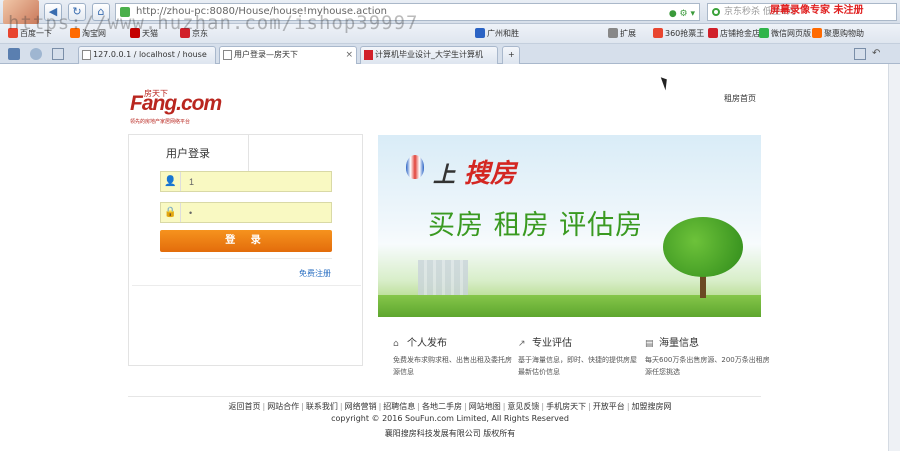  What do you see at coordinates (427, 343) in the screenshot?
I see `feature-title: 个人发布` at bounding box center [427, 343].